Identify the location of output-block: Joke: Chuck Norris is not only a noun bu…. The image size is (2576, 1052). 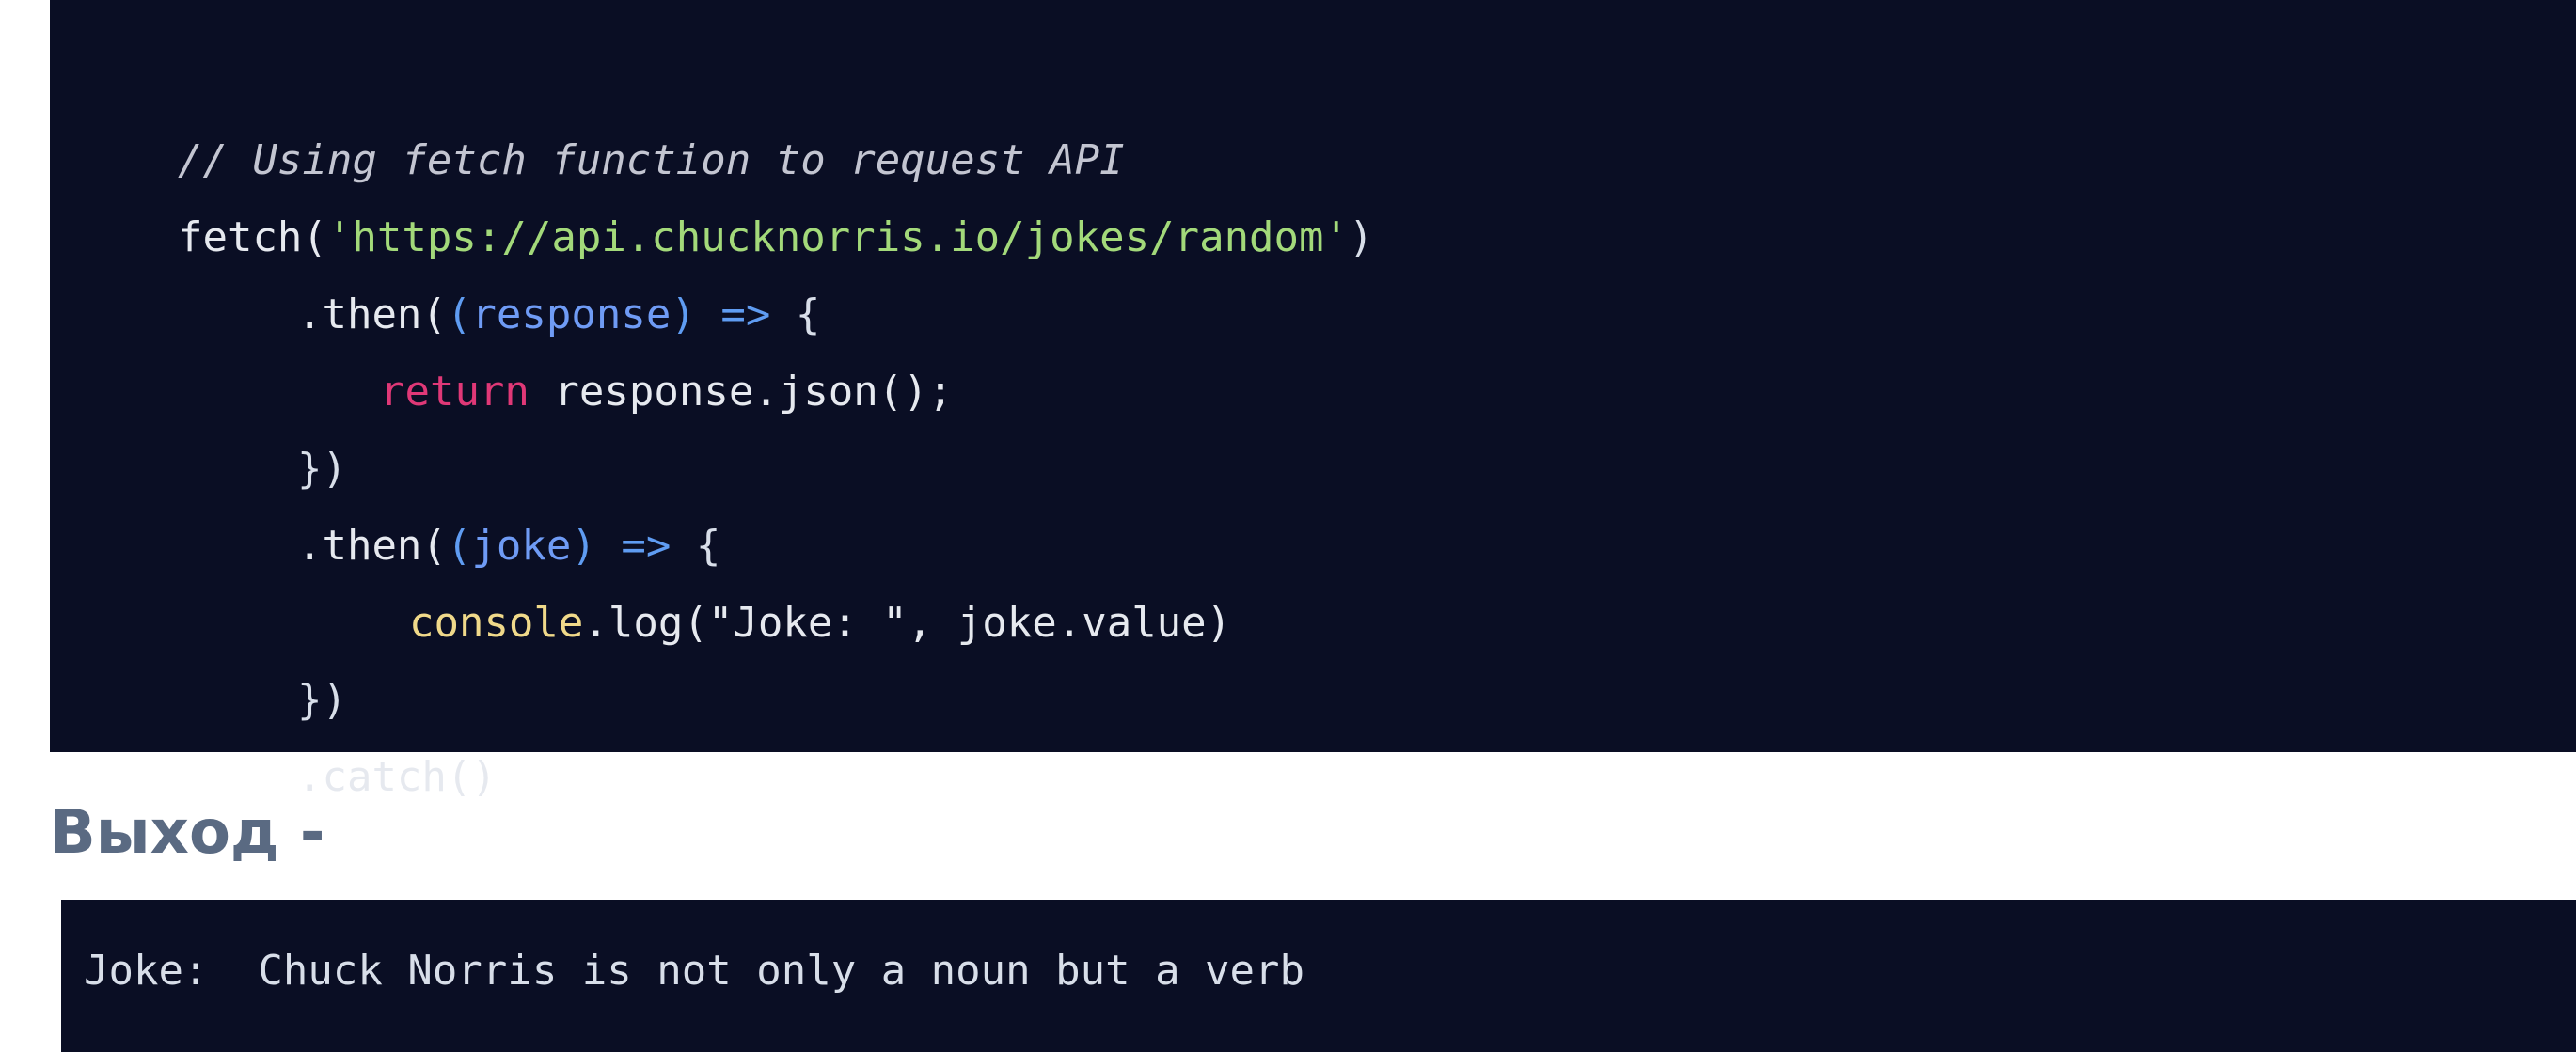
(1318, 976).